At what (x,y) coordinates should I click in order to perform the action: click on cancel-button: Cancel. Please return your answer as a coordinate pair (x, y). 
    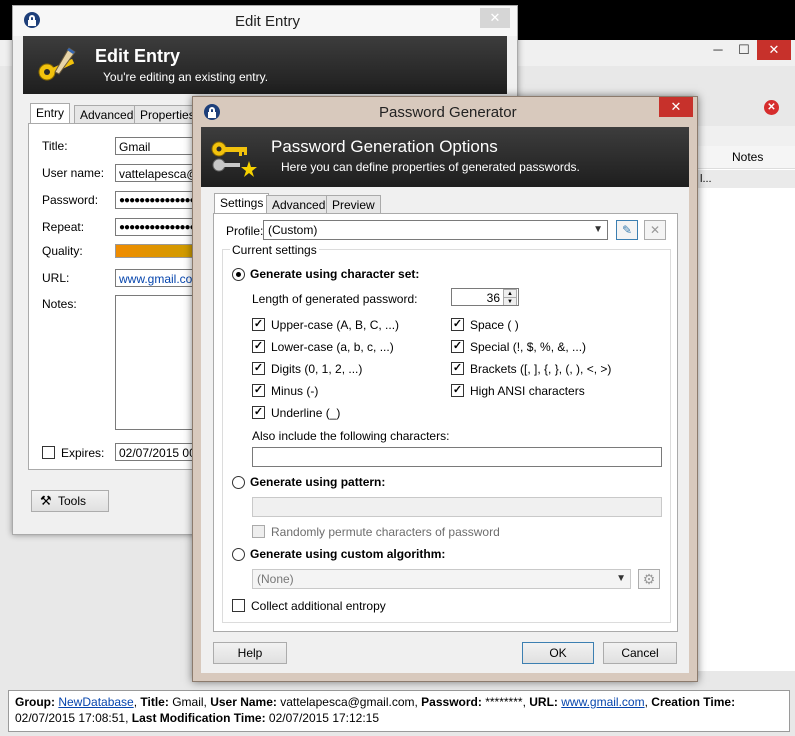
    Looking at the image, I should click on (640, 653).